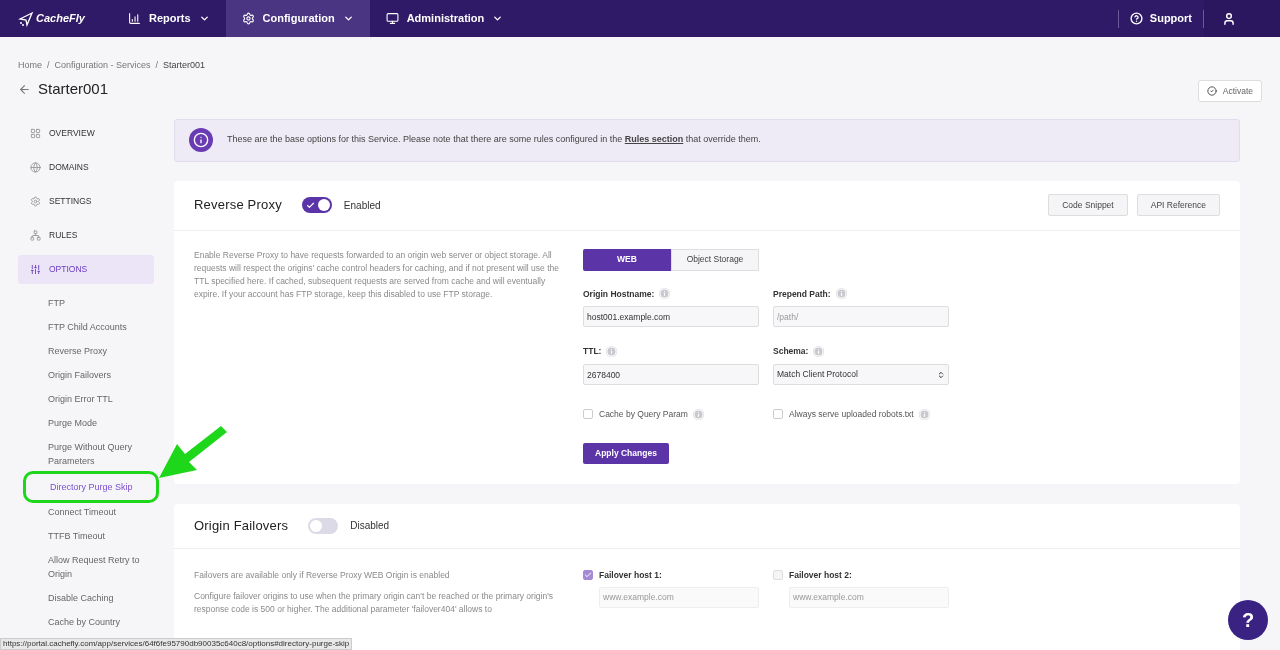 The height and width of the screenshot is (650, 1280). What do you see at coordinates (30, 66) in the screenshot?
I see `breadcrumb-link: Home` at bounding box center [30, 66].